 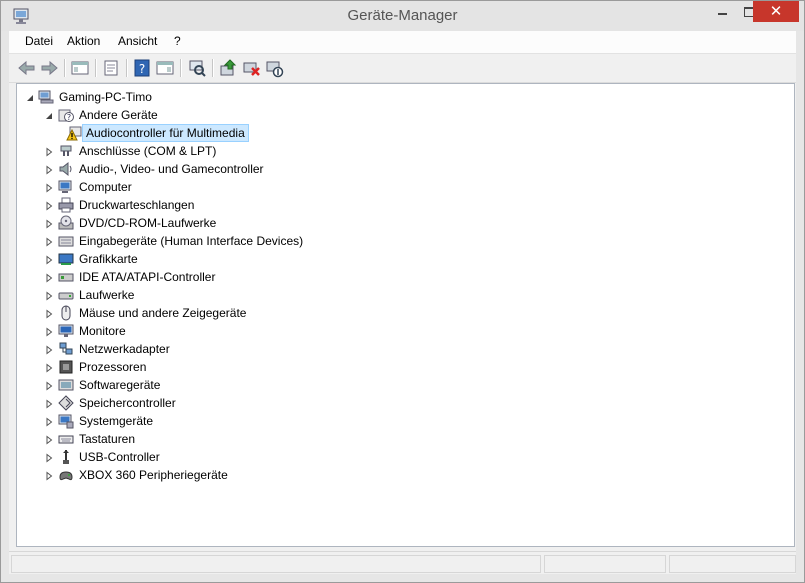 I want to click on toolbar: ?, so click(x=402, y=68).